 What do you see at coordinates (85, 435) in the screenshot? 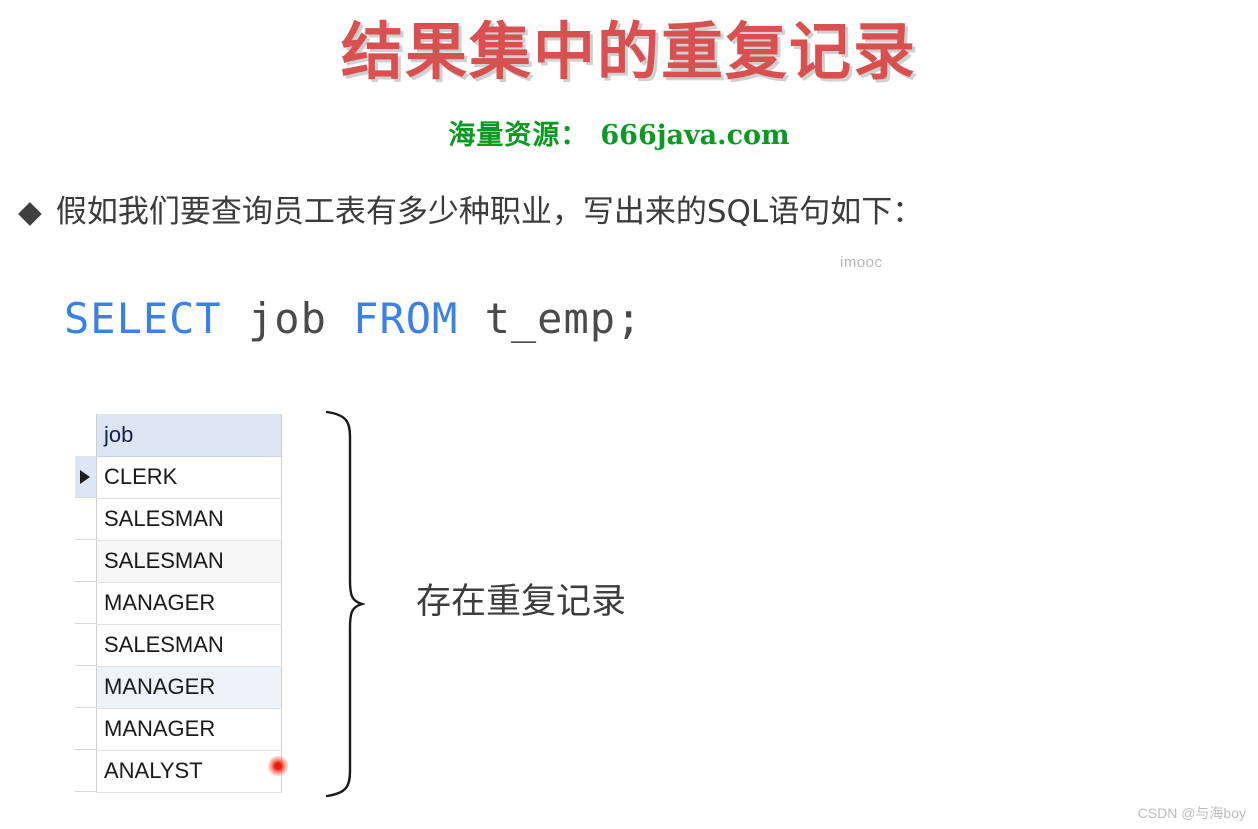
I see `gutter-cell-header` at bounding box center [85, 435].